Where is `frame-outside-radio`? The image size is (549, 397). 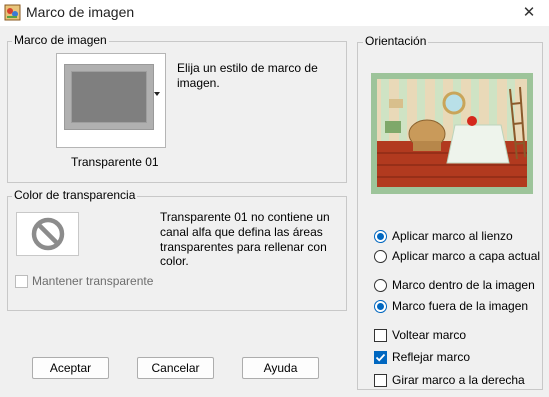 frame-outside-radio is located at coordinates (380, 306).